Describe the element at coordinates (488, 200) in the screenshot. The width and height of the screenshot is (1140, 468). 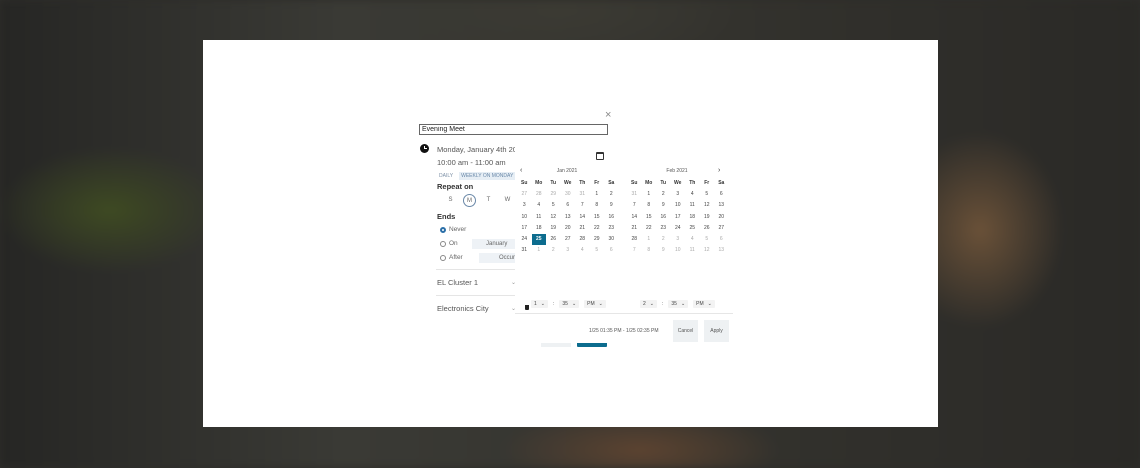
I see `weekday-tuesday: T` at that location.